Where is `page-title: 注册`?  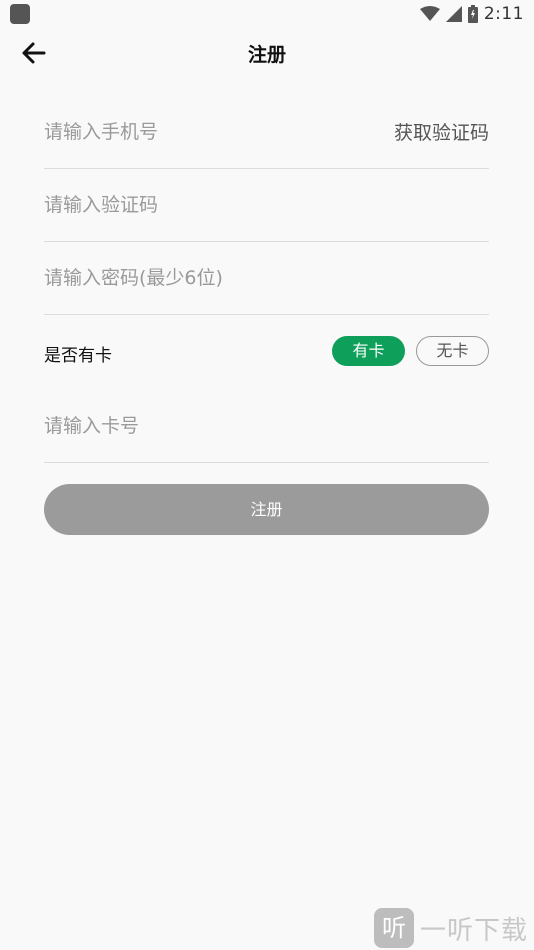
page-title: 注册 is located at coordinates (266, 55).